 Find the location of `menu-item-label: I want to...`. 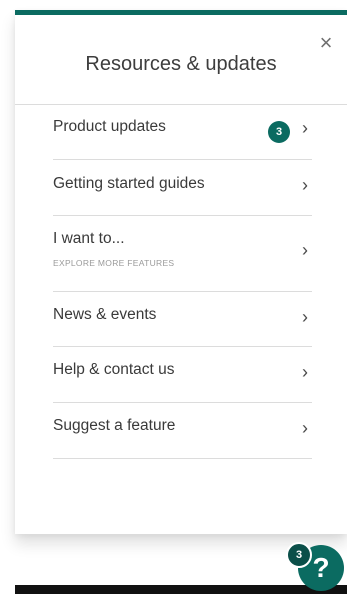

menu-item-label: I want to... is located at coordinates (89, 238).